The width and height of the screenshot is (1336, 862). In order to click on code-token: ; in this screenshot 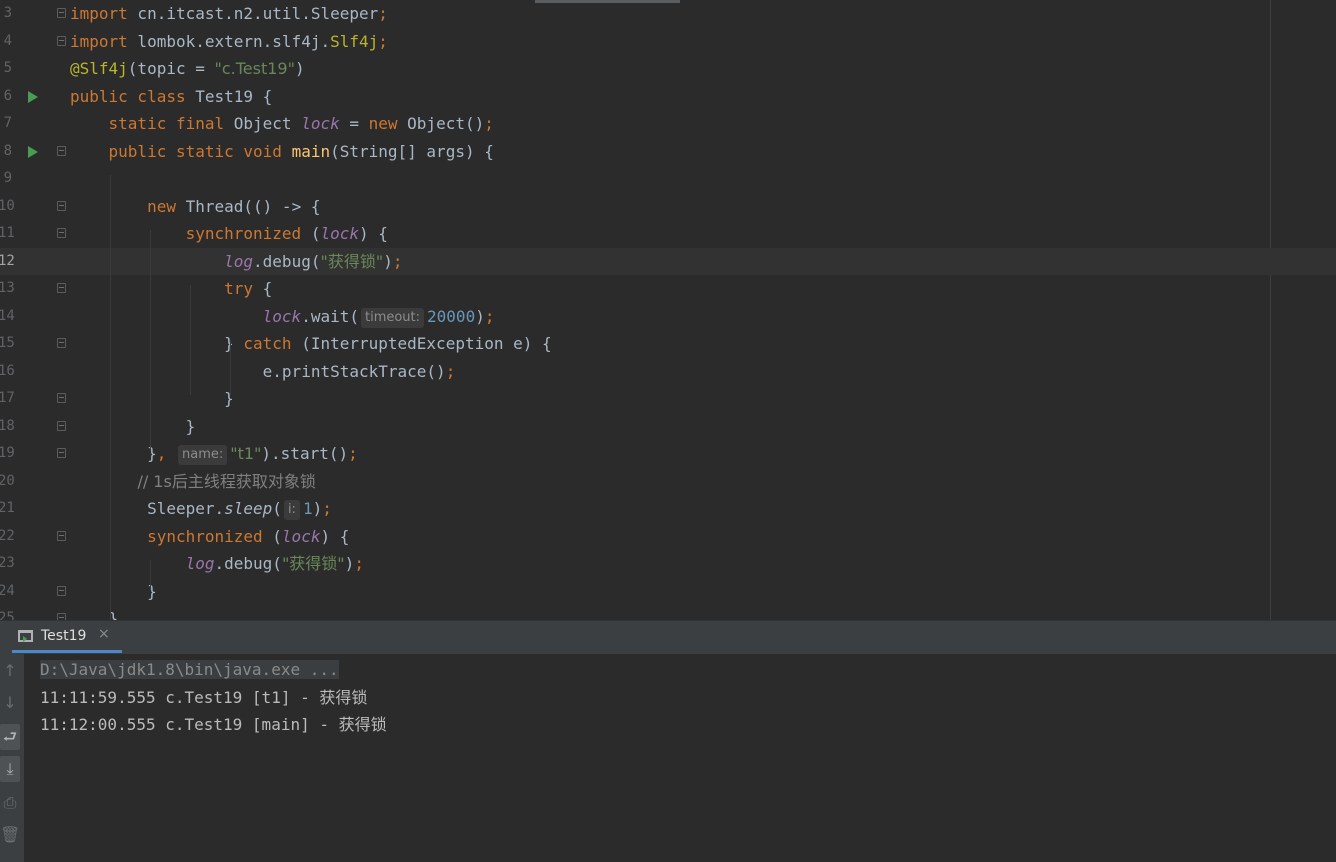, I will do `click(327, 508)`.